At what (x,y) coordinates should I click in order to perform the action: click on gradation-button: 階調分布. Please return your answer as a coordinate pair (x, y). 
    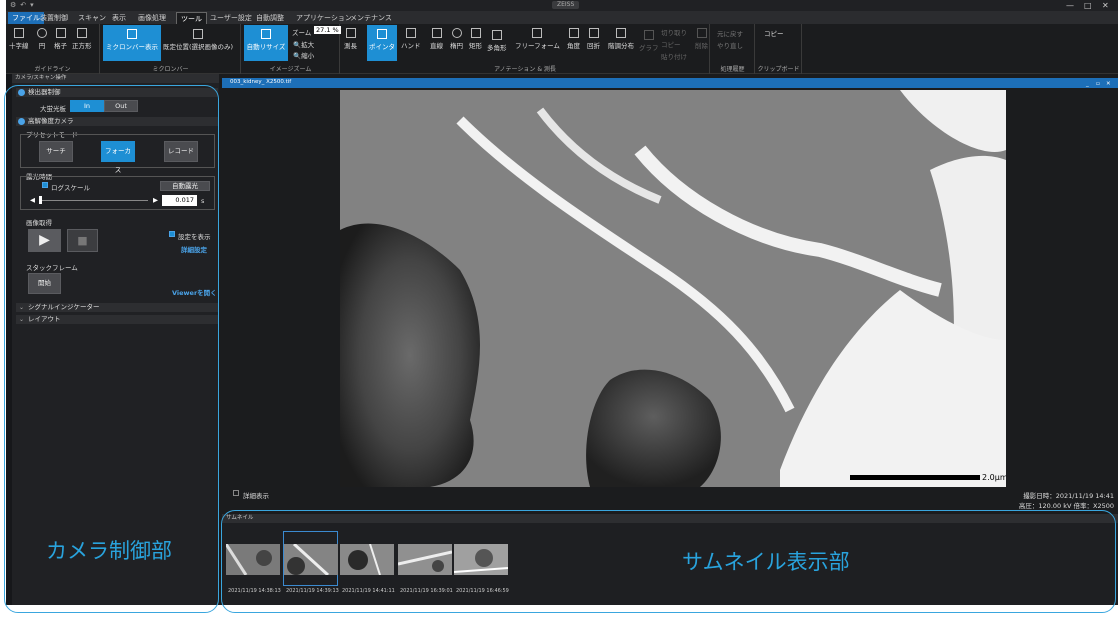
    Looking at the image, I should click on (621, 39).